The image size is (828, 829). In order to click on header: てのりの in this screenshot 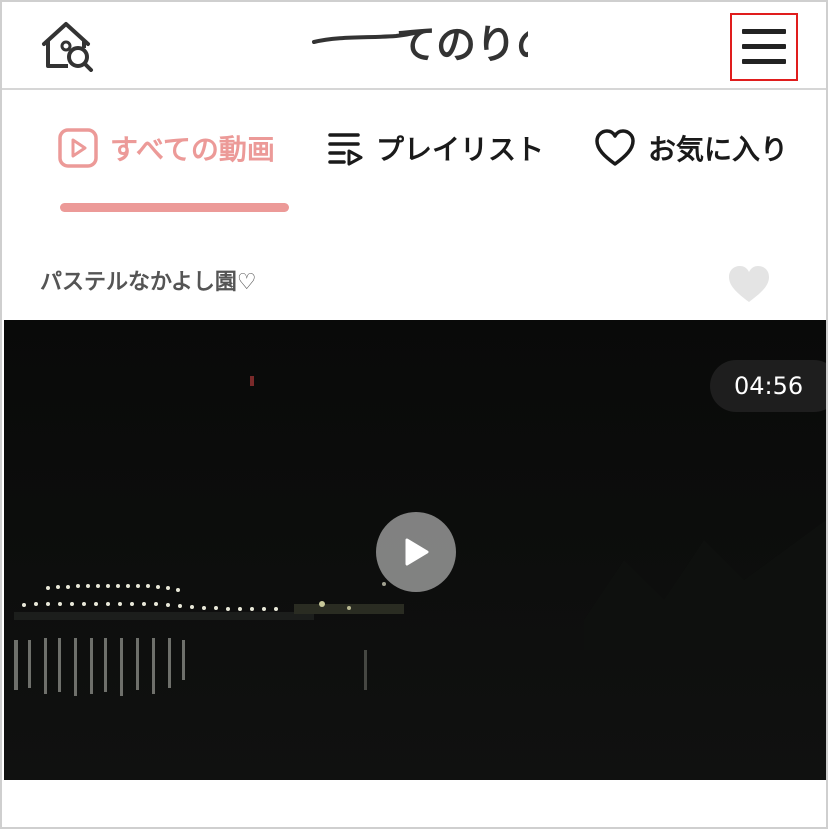, I will do `click(414, 46)`.